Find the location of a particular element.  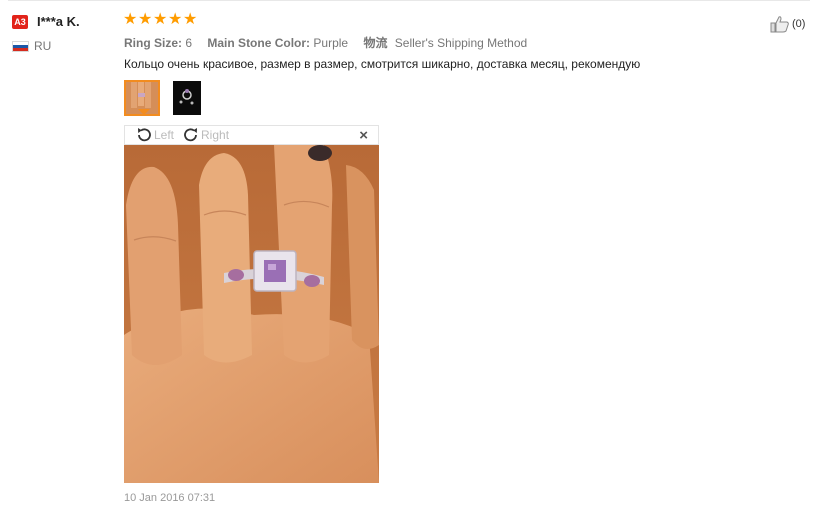

rating-stars: ★ ★ ★ ★ ★ is located at coordinates (160, 21).